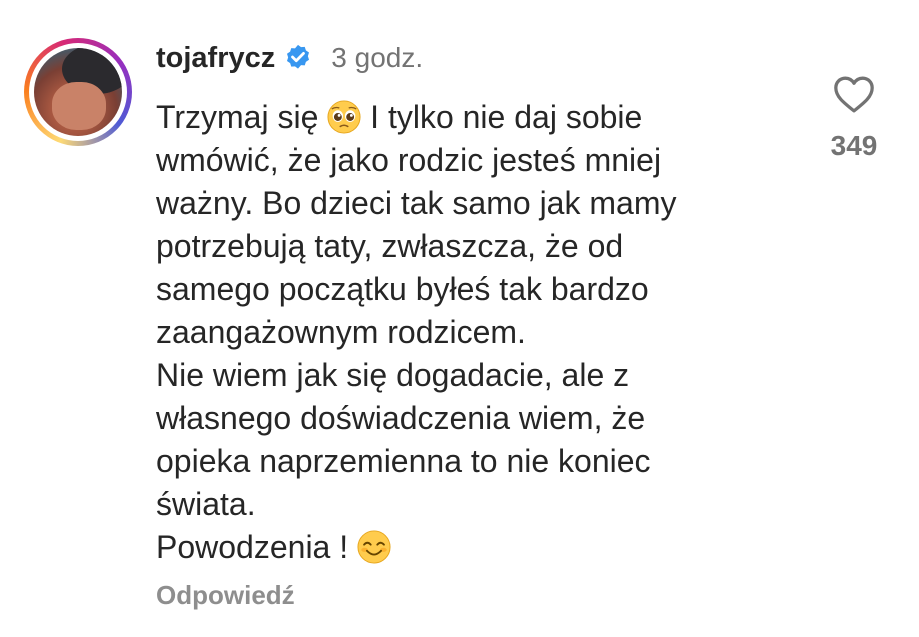  Describe the element at coordinates (79, 106) in the screenshot. I see `avatar-face` at that location.